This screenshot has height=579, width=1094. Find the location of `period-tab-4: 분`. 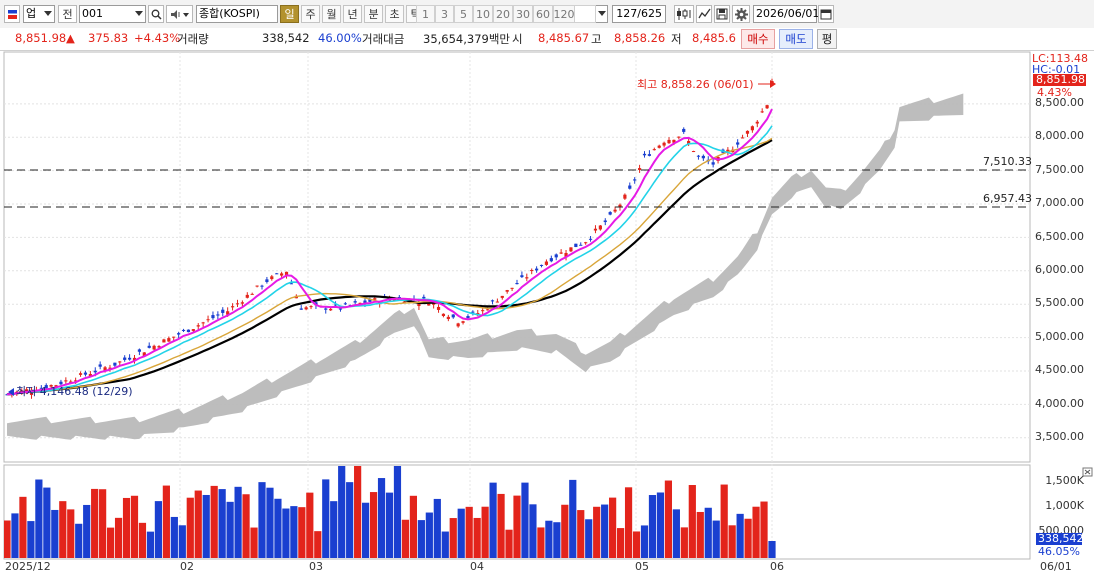

period-tab-4: 분 is located at coordinates (373, 14).